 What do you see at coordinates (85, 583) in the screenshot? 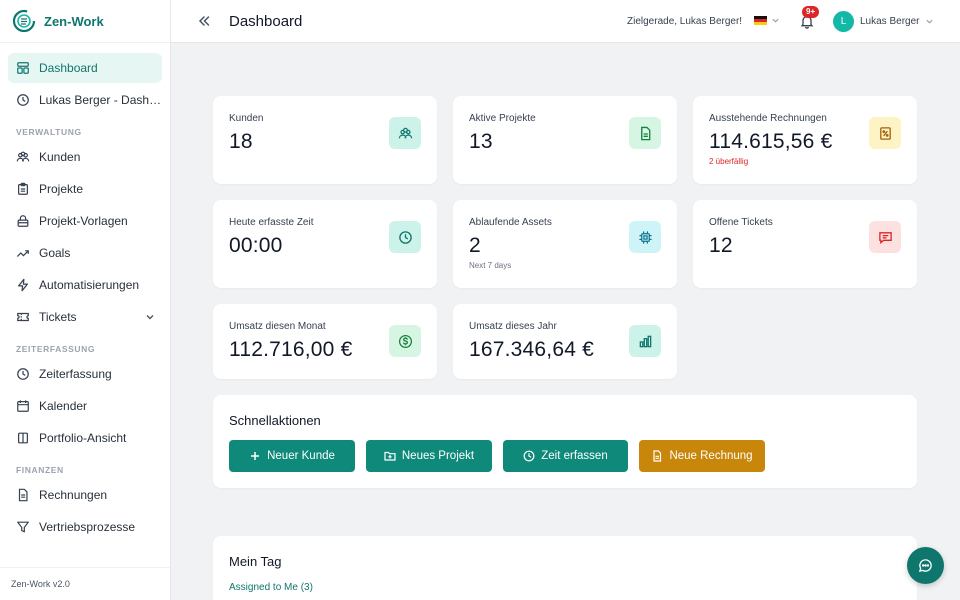
I see `app-version: Zen-Work v2.0` at bounding box center [85, 583].